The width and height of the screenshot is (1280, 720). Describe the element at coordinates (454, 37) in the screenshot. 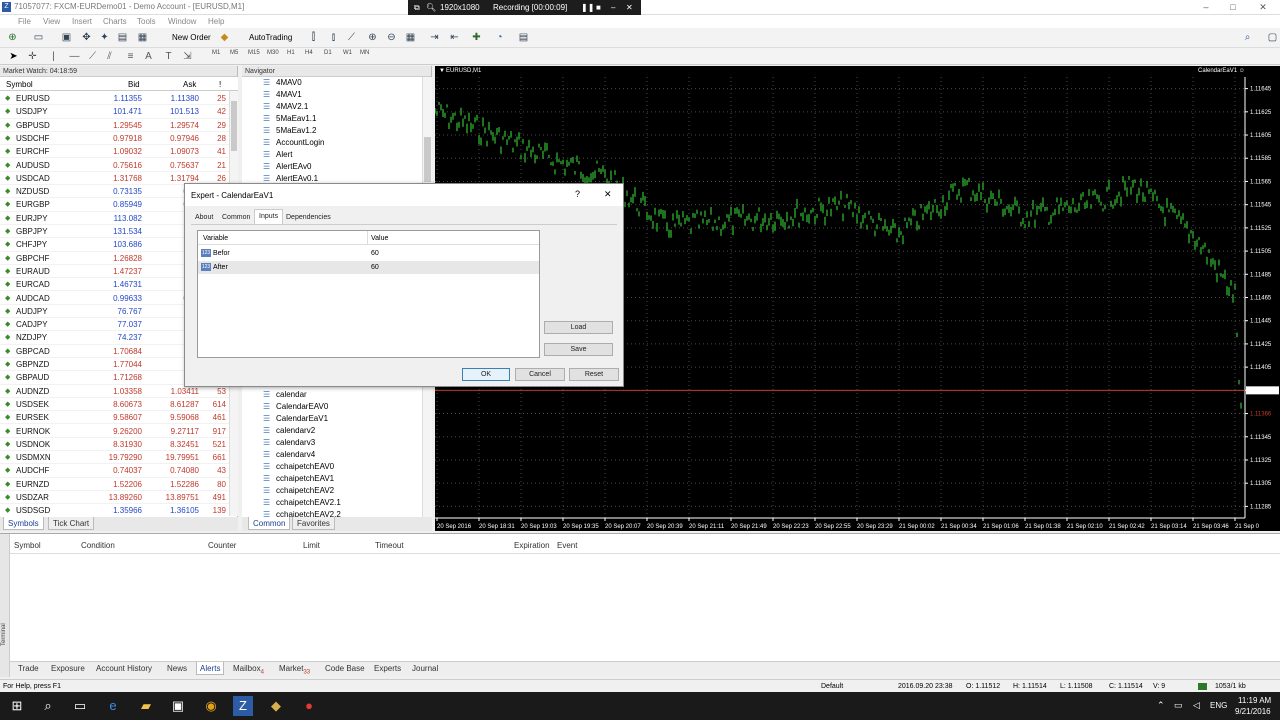

I see `autoscroll-icon: ⇤` at that location.